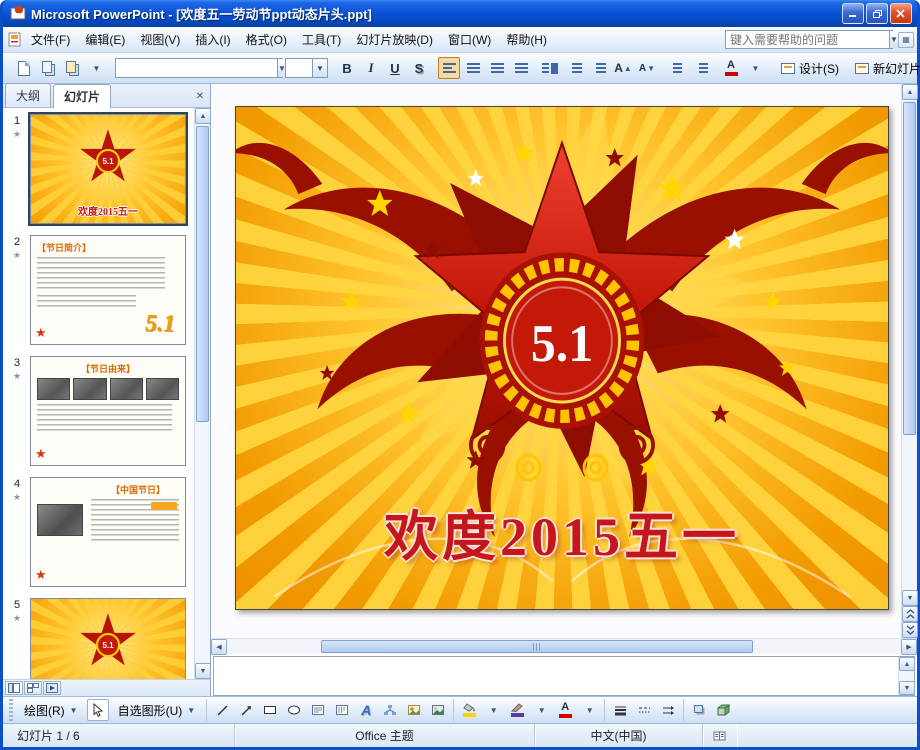  What do you see at coordinates (901, 13) in the screenshot?
I see `close-button` at bounding box center [901, 13].